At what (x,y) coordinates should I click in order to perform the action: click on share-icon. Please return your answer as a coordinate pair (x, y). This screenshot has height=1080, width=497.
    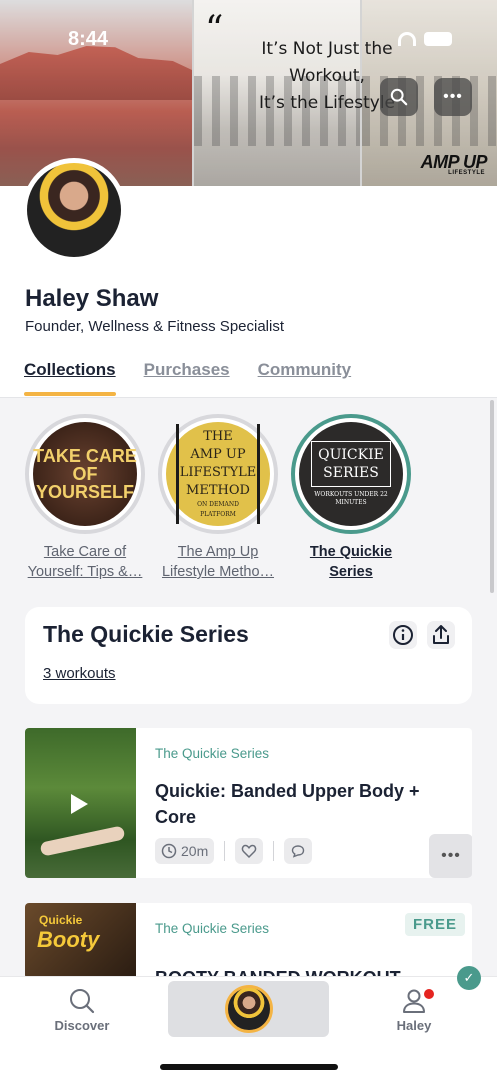
    Looking at the image, I should click on (441, 634).